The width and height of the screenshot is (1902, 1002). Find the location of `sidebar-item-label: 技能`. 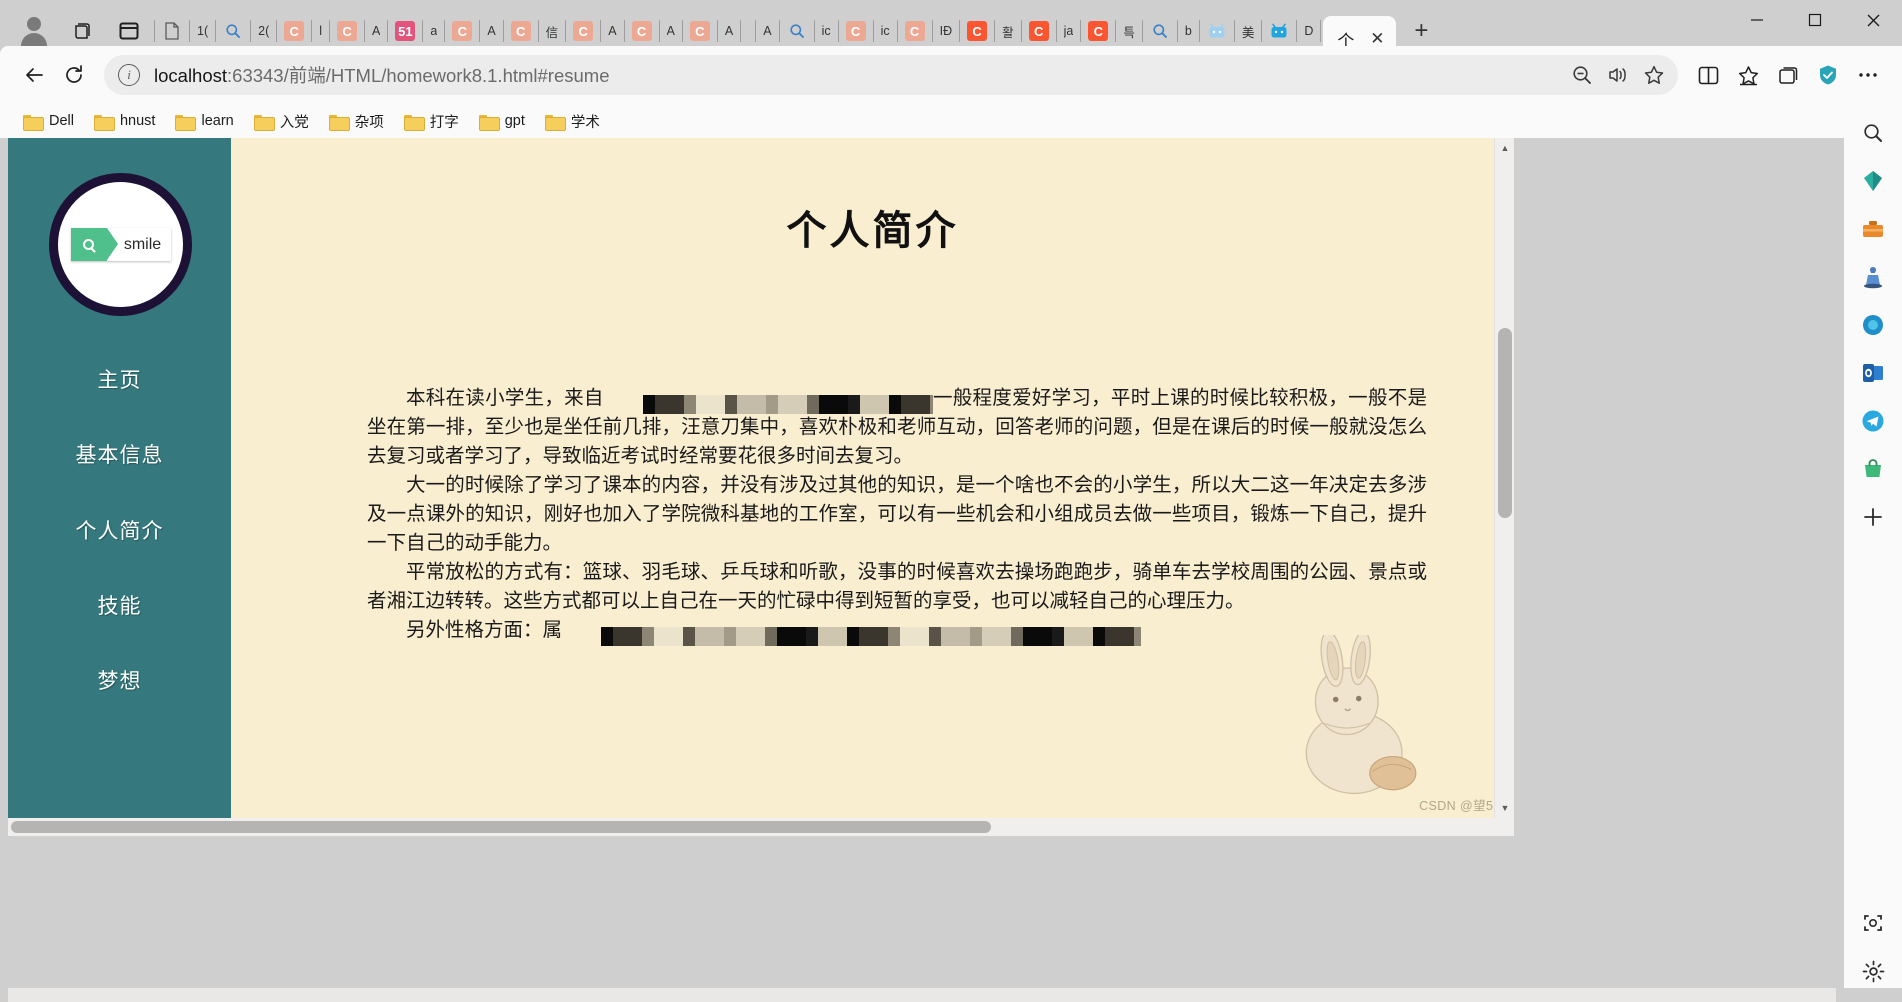

sidebar-item-label: 技能 is located at coordinates (119, 606).